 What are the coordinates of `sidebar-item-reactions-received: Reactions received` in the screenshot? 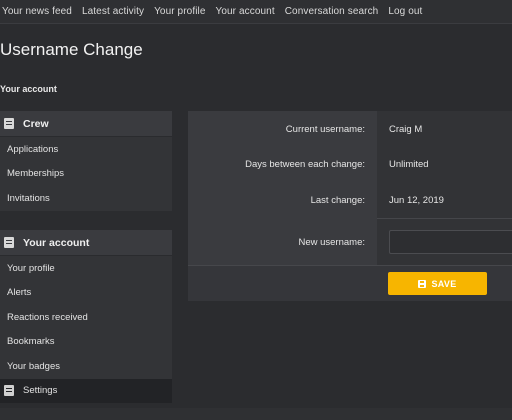 It's located at (86, 317).